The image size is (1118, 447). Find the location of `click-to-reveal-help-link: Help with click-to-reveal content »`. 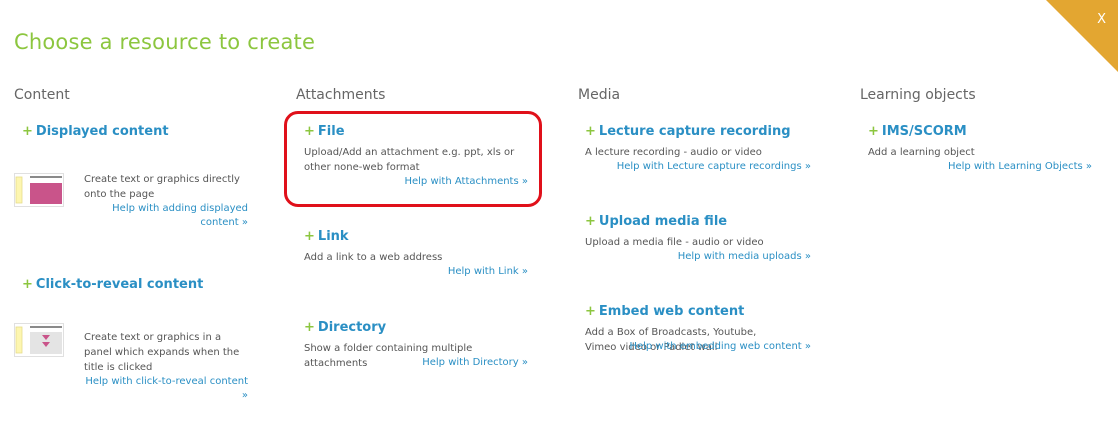

click-to-reveal-help-link: Help with click-to-reveal content » is located at coordinates (166, 389).